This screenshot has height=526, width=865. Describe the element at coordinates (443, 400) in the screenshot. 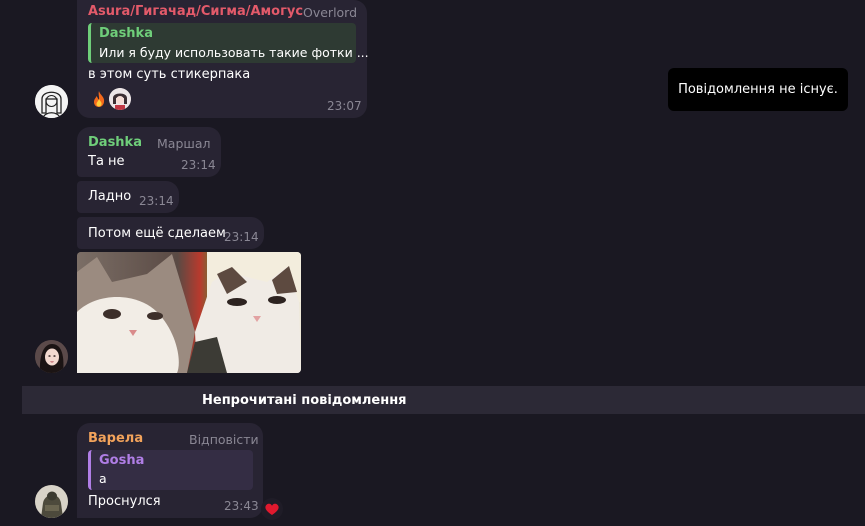

I see `unread-divider` at that location.